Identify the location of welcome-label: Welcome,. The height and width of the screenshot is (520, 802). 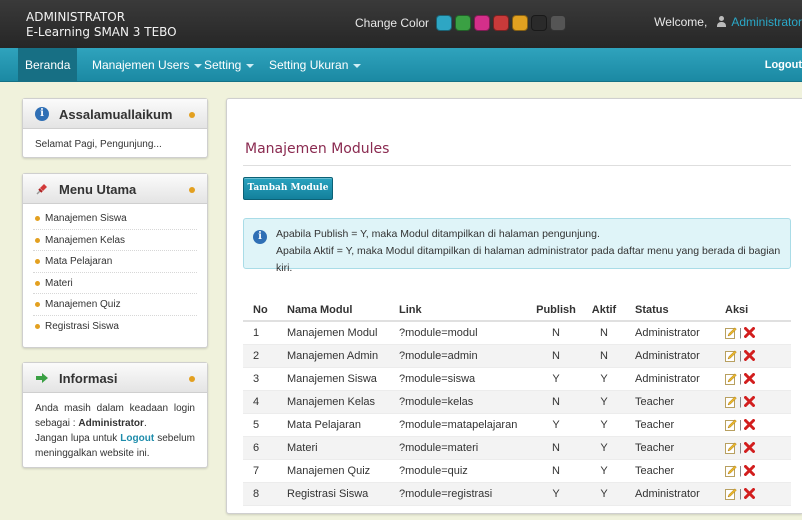
(681, 22).